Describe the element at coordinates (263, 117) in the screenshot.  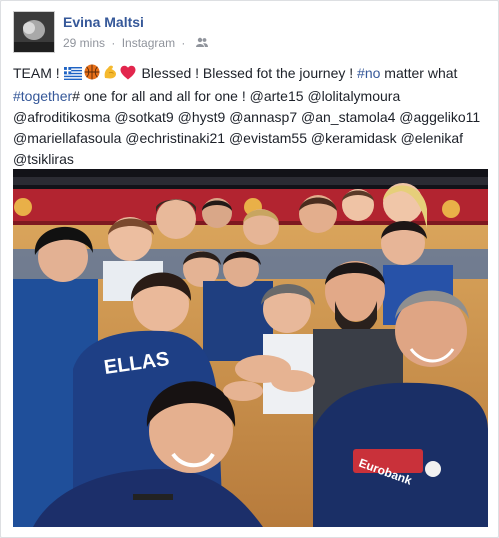
I see `mention-annasp7: @annasp7` at that location.